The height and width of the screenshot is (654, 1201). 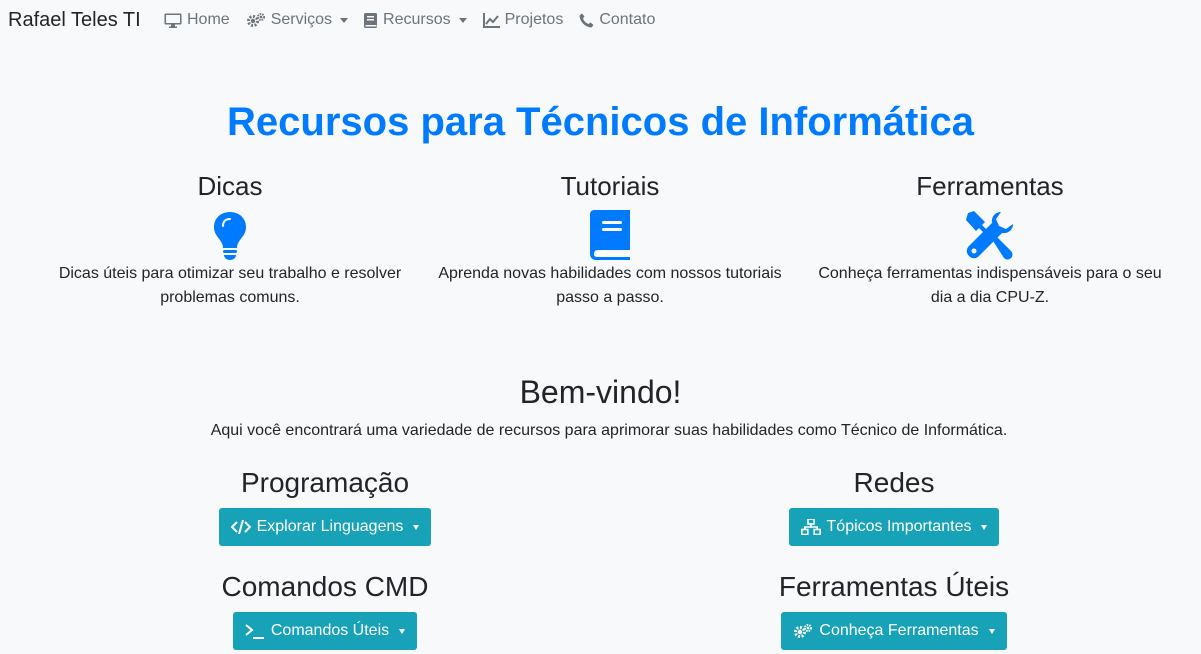 What do you see at coordinates (254, 631) in the screenshot?
I see `terminal-icon` at bounding box center [254, 631].